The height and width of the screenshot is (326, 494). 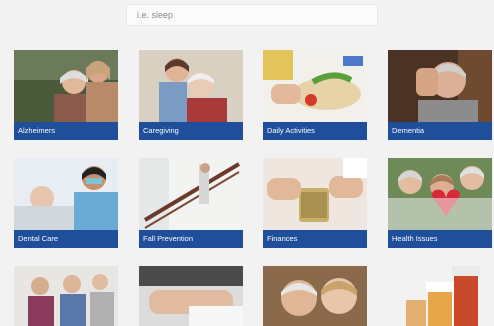 What do you see at coordinates (66, 239) in the screenshot?
I see `topic-label: Dental Care` at bounding box center [66, 239].